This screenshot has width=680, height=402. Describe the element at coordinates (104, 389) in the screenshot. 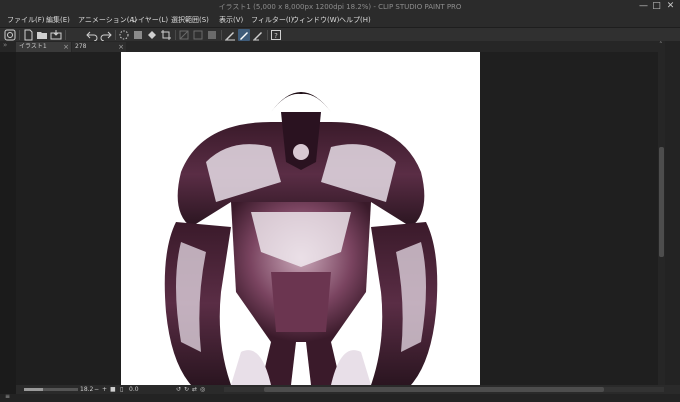

I see `zoom-in-icon: +` at that location.